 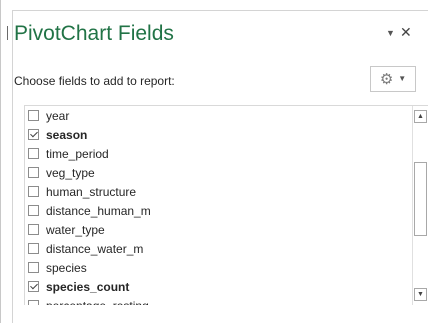 I want to click on tools-button: ⚙ ▼, so click(x=393, y=79).